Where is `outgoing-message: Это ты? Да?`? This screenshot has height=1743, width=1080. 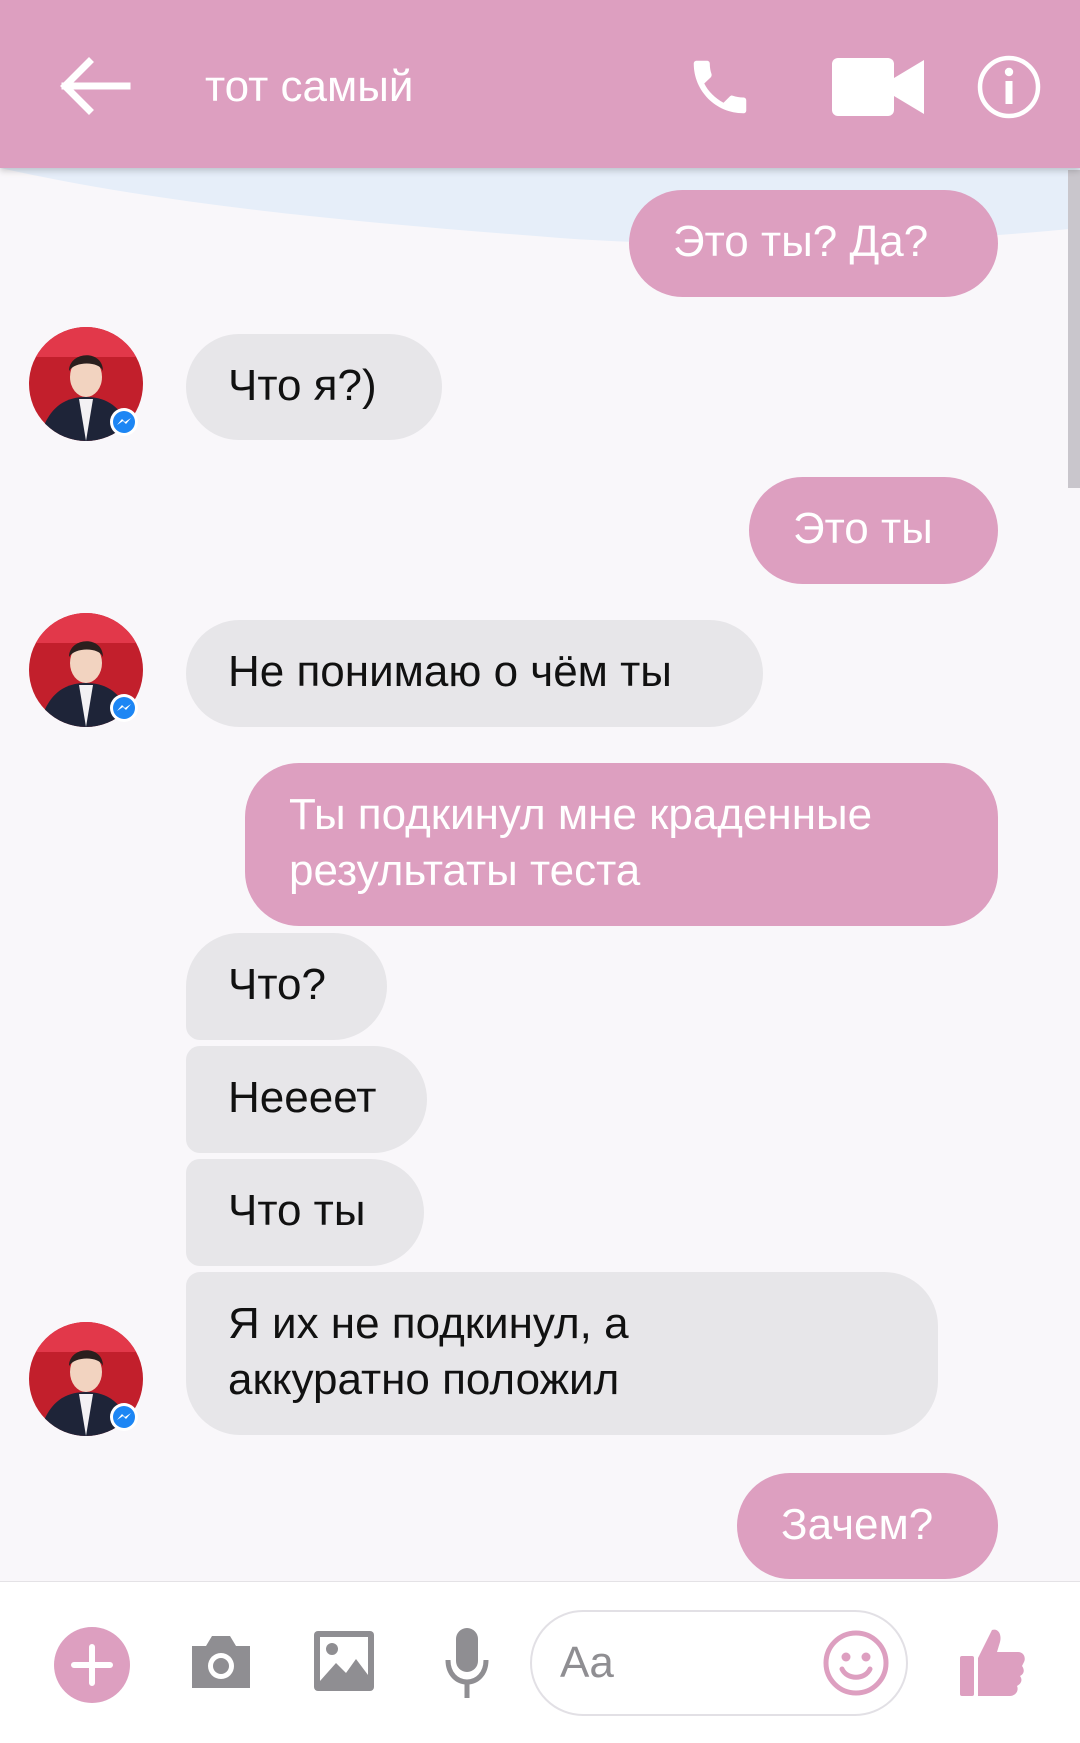 outgoing-message: Это ты? Да? is located at coordinates (813, 243).